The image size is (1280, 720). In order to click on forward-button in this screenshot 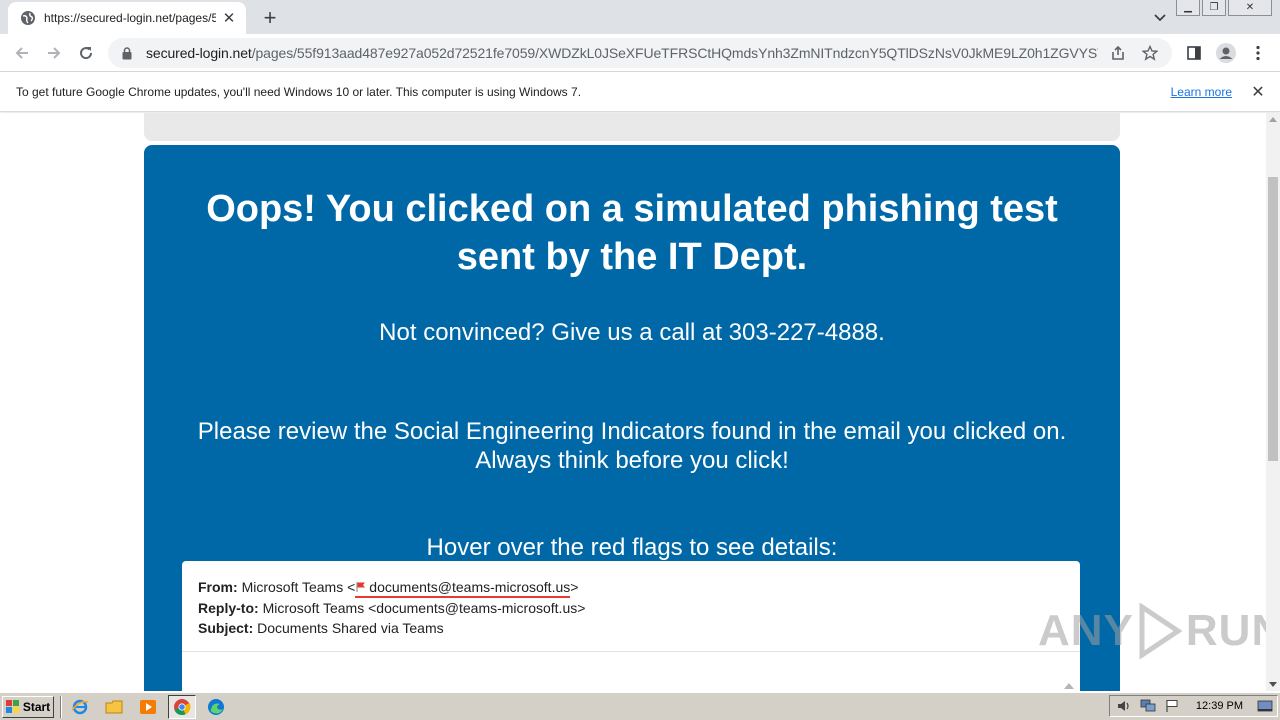, I will do `click(54, 53)`.